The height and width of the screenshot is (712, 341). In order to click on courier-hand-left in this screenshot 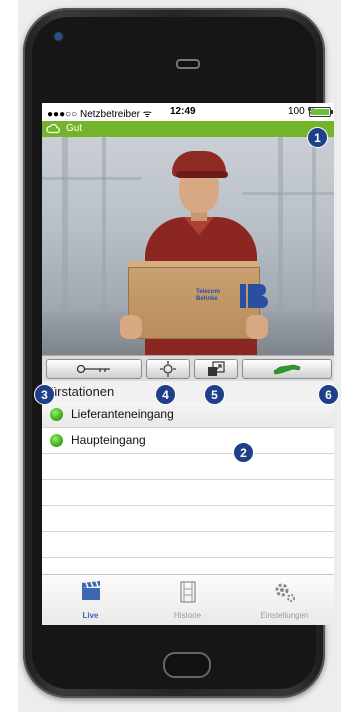, I will do `click(131, 327)`.